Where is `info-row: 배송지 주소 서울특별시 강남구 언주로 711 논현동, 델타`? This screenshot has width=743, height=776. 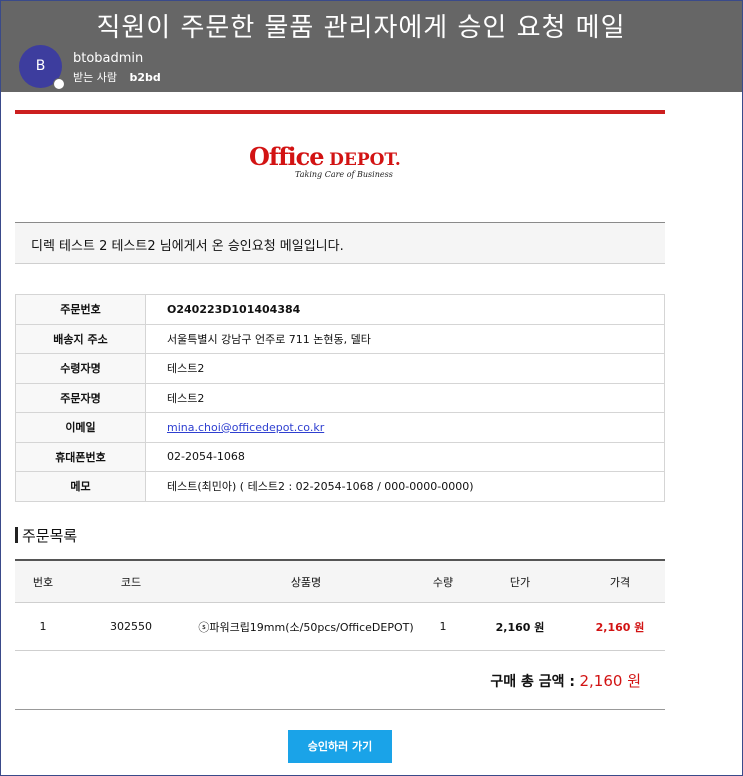 info-row: 배송지 주소 서울특별시 강남구 언주로 711 논현동, 델타 is located at coordinates (340, 338).